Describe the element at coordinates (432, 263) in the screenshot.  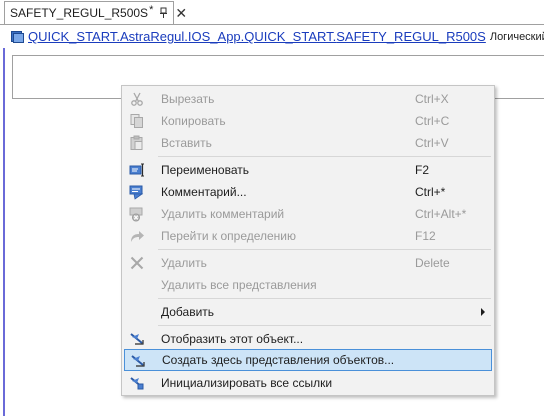
I see `menu-item-shortcut: Delete` at that location.